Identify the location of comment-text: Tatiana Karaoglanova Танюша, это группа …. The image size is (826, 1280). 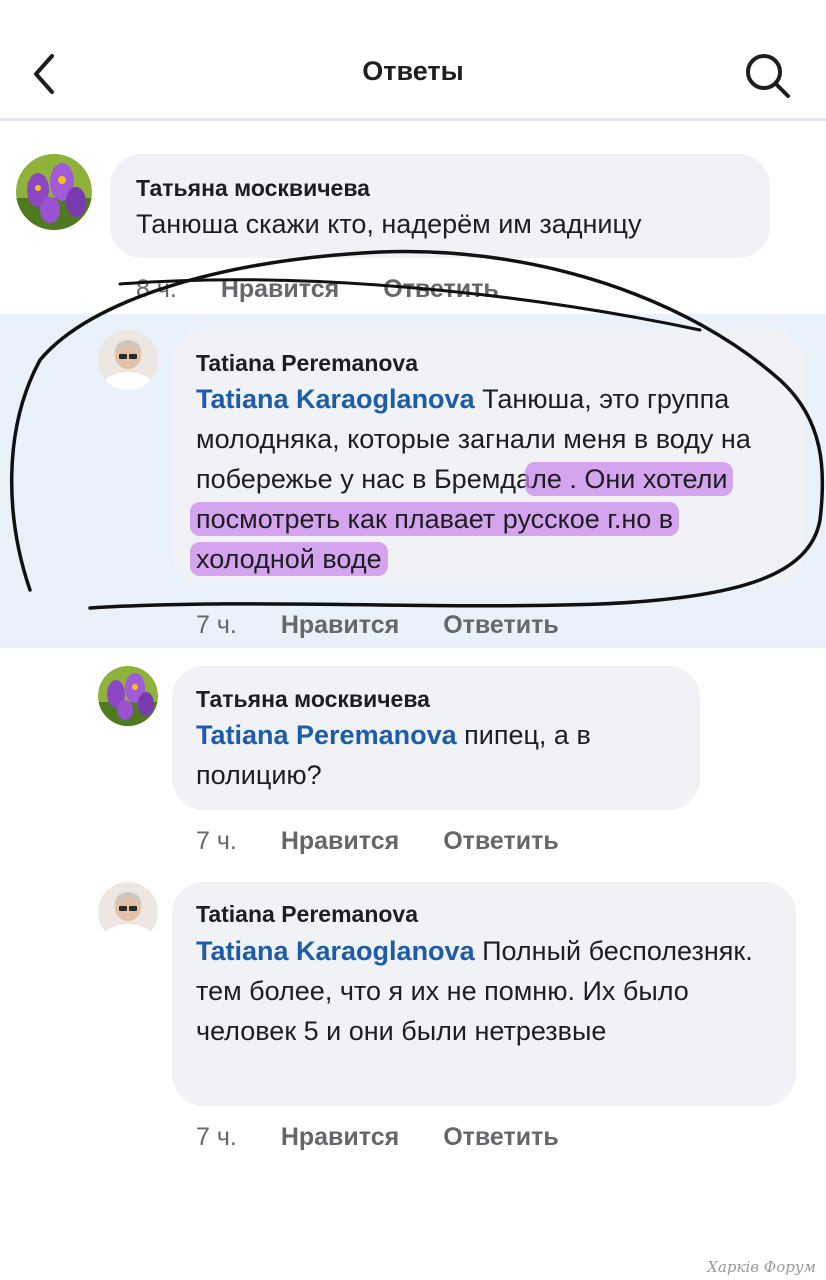
(487, 479).